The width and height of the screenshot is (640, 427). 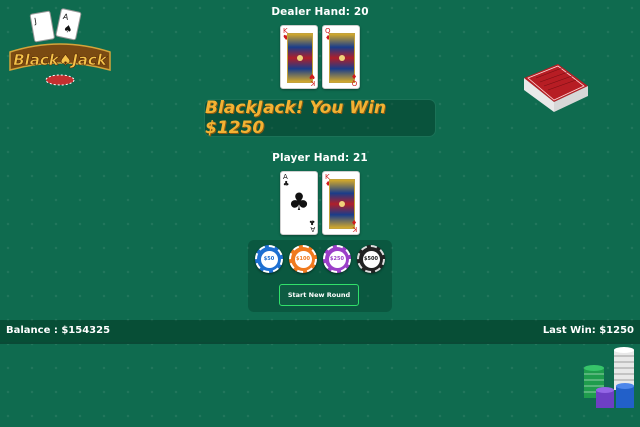 I want to click on balance-display: Balance : $154325, so click(x=58, y=330).